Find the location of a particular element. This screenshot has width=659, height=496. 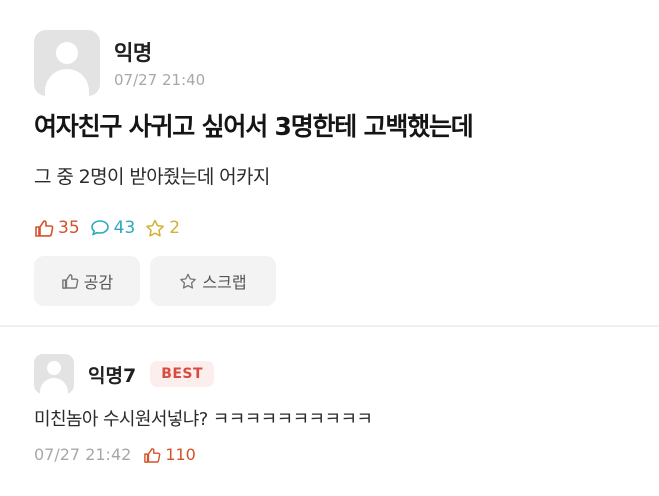

comment-like-count: 110 is located at coordinates (169, 454).